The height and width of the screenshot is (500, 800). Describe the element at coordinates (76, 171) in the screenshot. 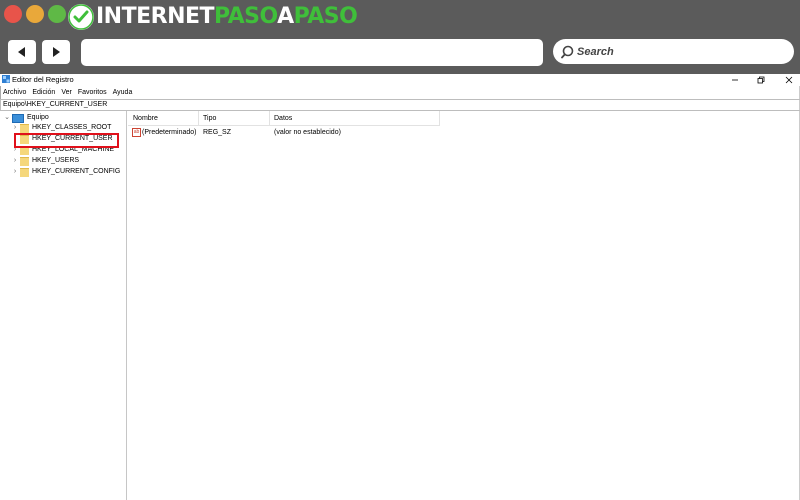

I see `tree-key-label: HKEY_CURRENT_CONFIG` at that location.